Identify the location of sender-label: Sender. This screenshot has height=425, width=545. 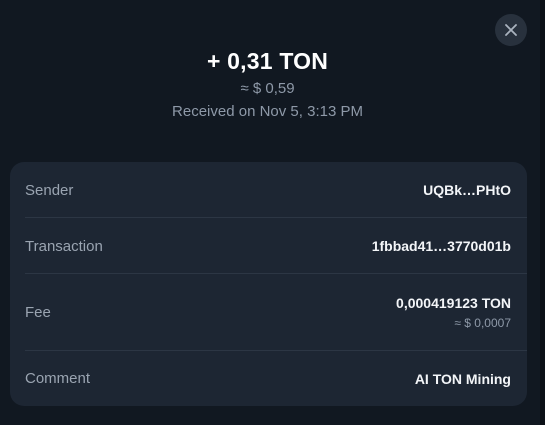
(49, 190).